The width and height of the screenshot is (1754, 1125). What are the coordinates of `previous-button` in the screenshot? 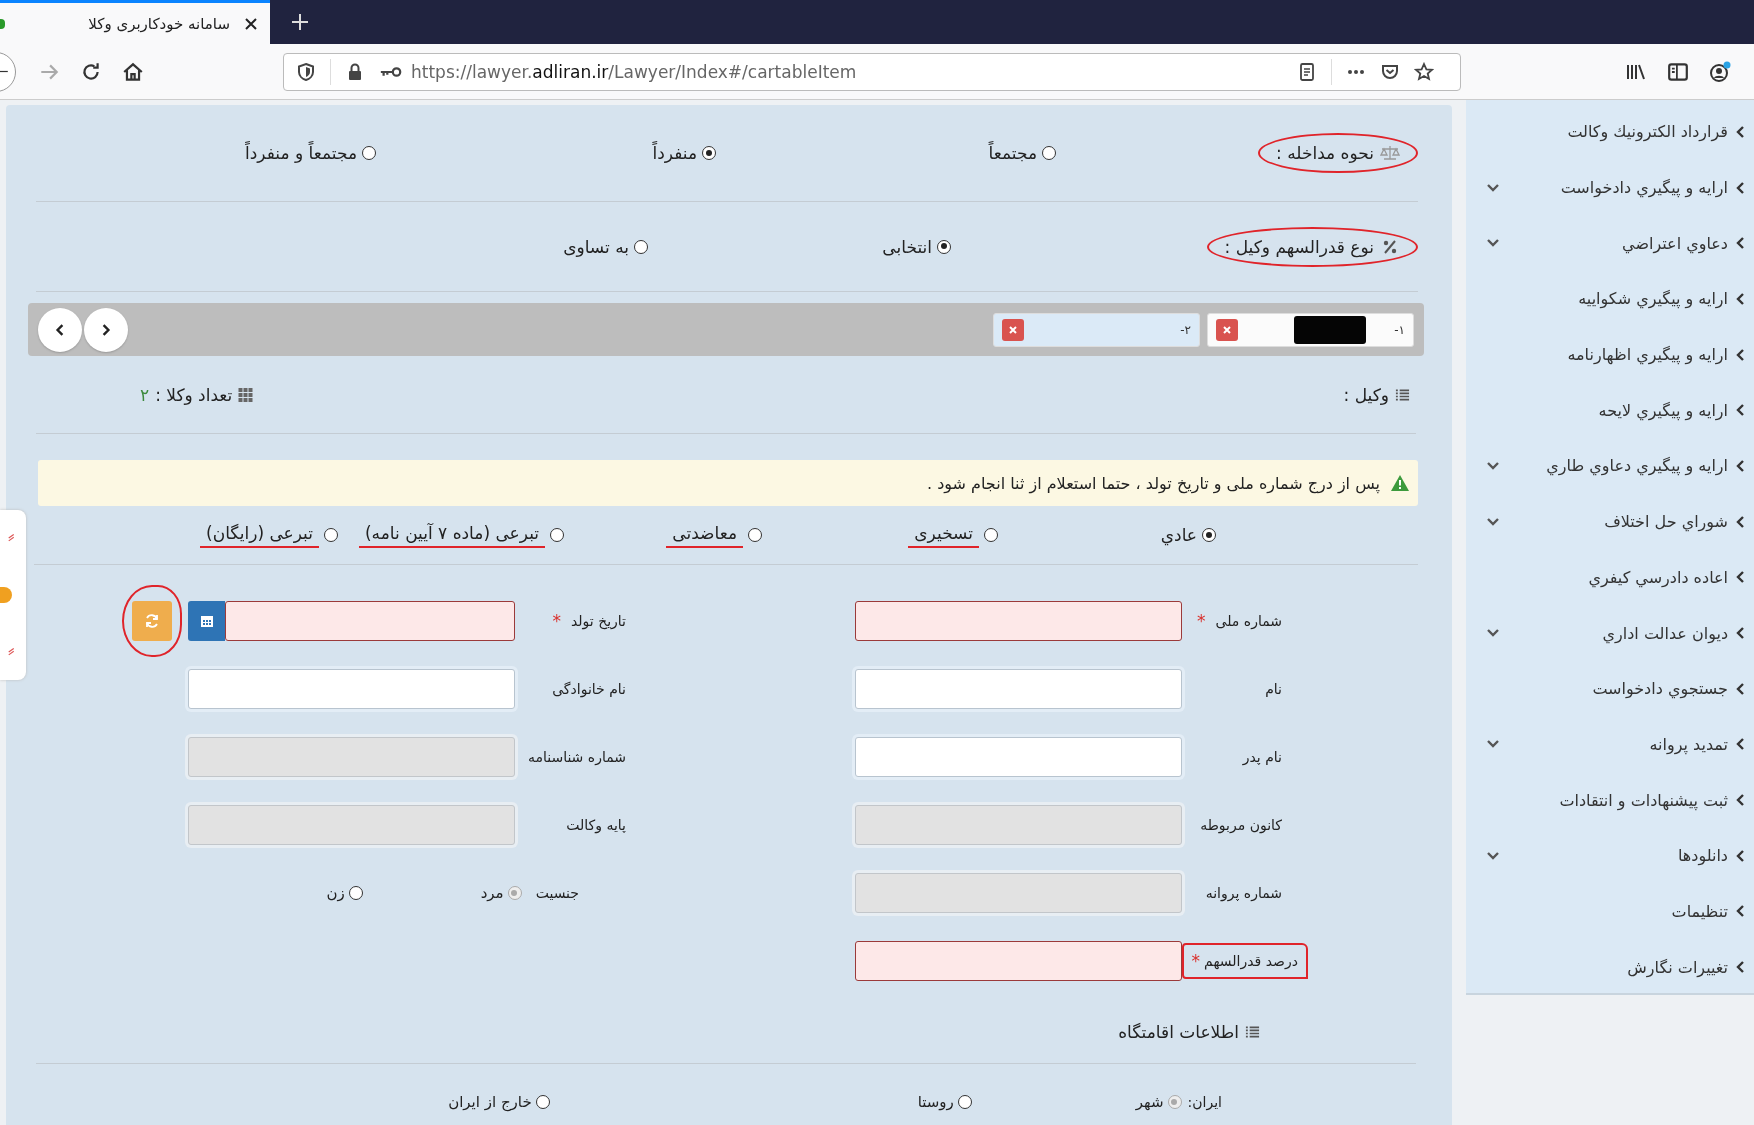 It's located at (60, 329).